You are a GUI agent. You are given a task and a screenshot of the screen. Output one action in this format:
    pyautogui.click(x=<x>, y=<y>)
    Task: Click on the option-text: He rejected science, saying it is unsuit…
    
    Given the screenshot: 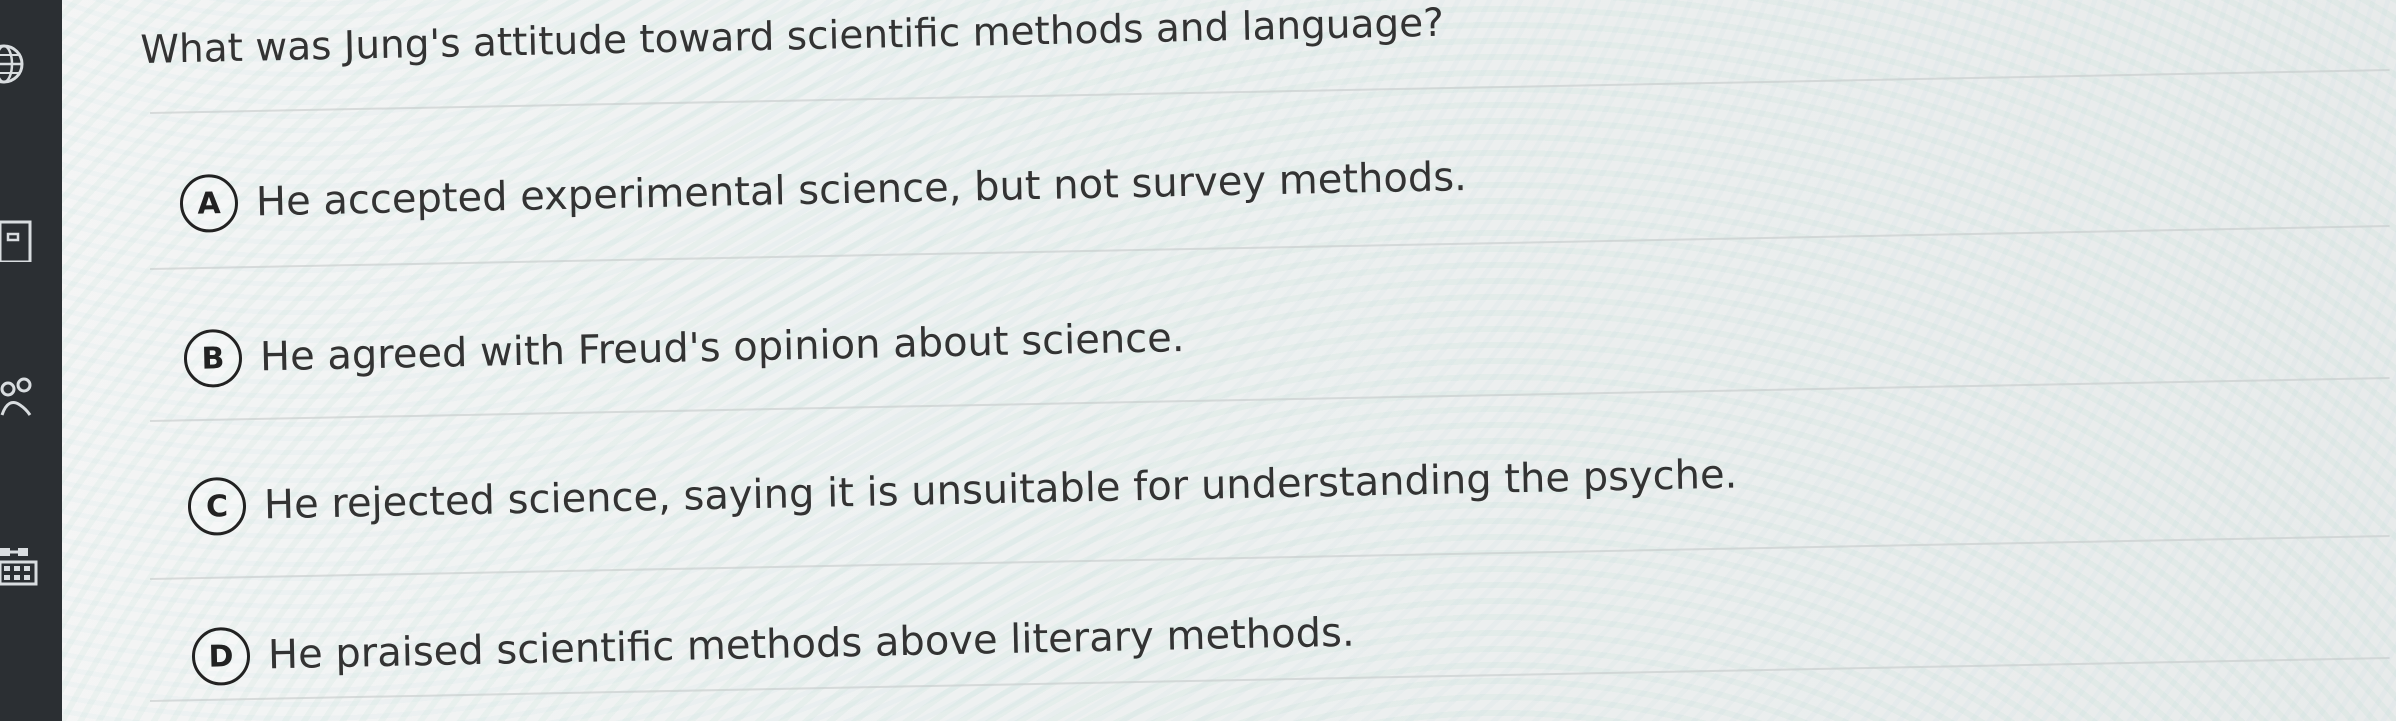 What is the action you would take?
    pyautogui.click(x=1001, y=490)
    